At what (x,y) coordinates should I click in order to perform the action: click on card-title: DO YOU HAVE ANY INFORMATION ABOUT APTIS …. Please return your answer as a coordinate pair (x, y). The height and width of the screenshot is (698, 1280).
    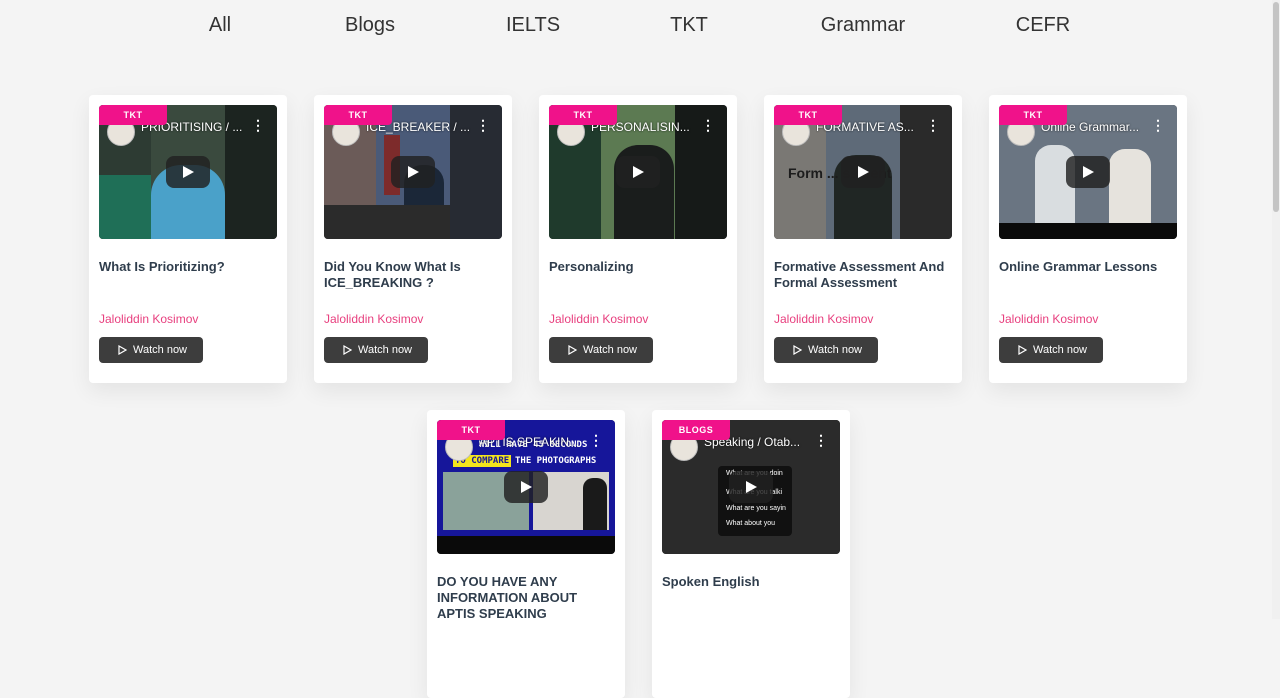
    Looking at the image, I should click on (527, 598).